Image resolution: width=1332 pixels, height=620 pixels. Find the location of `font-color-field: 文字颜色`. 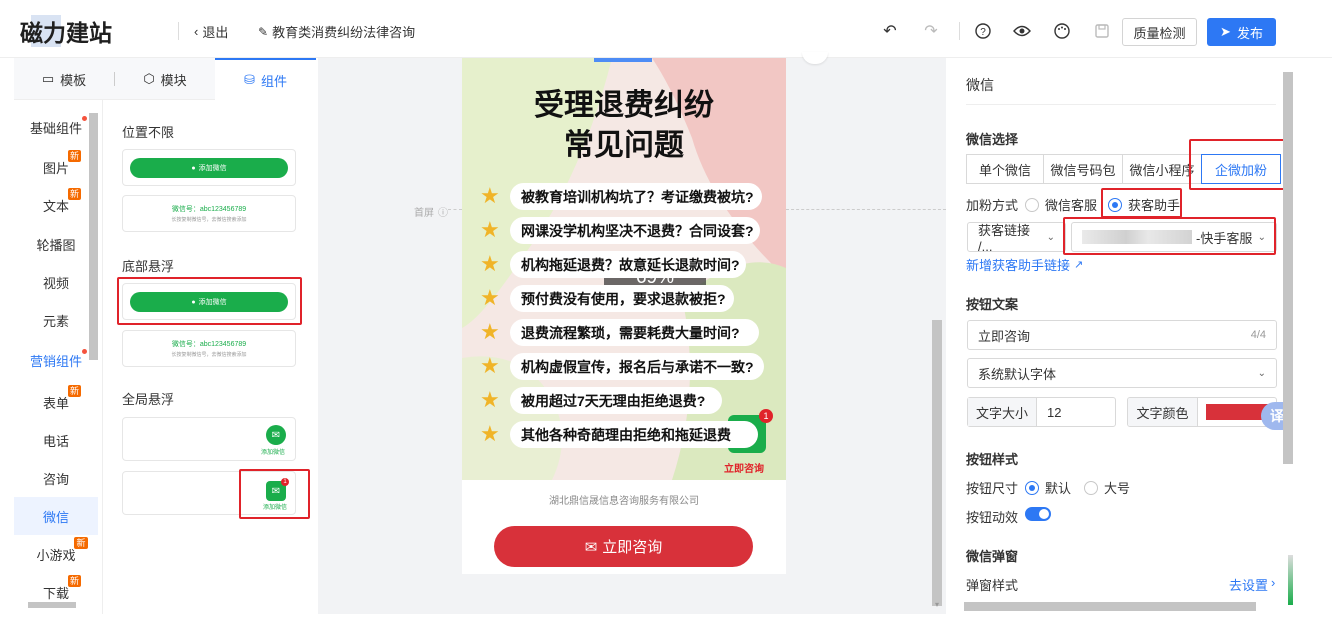

font-color-field: 文字颜色 is located at coordinates (1202, 412).